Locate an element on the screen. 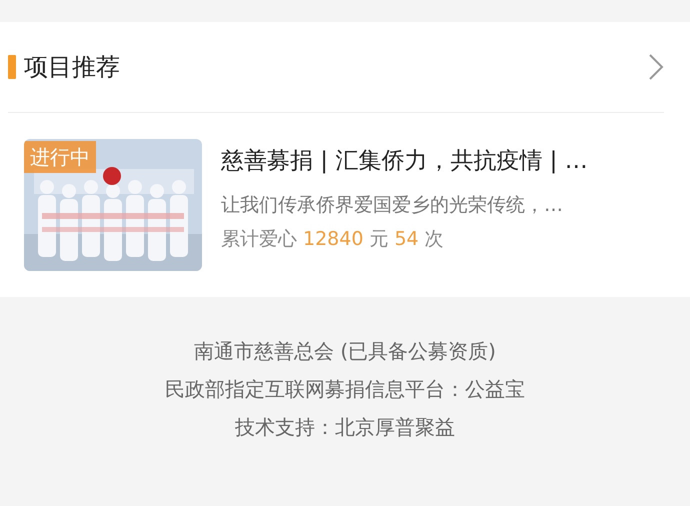 The height and width of the screenshot is (506, 690). amount-value: 12840 is located at coordinates (333, 239).